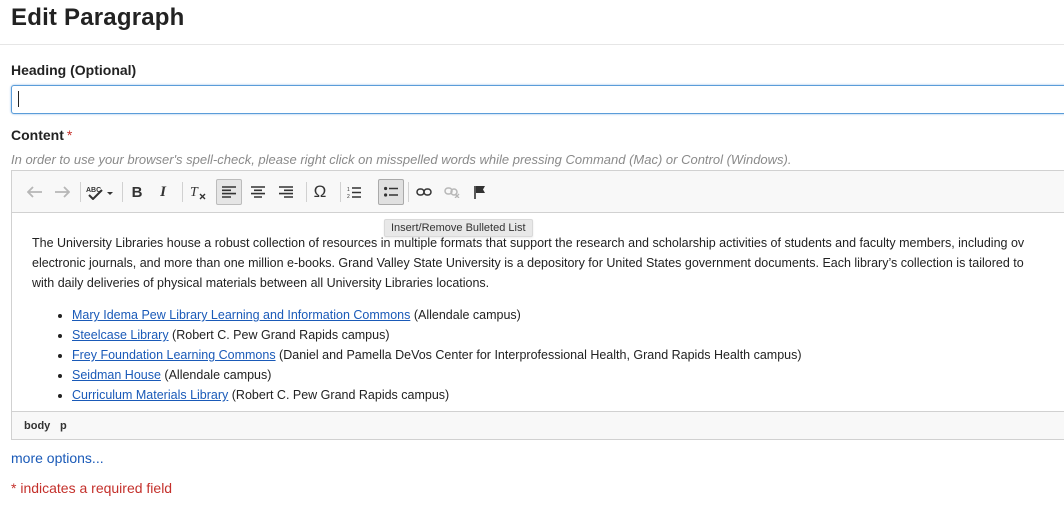 The width and height of the screenshot is (1064, 505). I want to click on align-right-button, so click(286, 192).